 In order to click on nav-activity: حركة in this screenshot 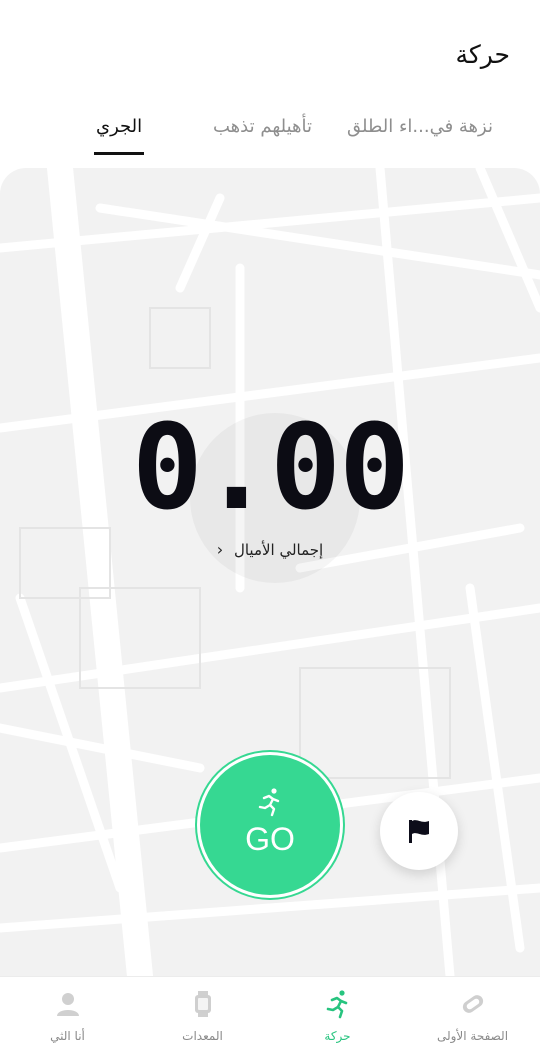, I will do `click(337, 1017)`.